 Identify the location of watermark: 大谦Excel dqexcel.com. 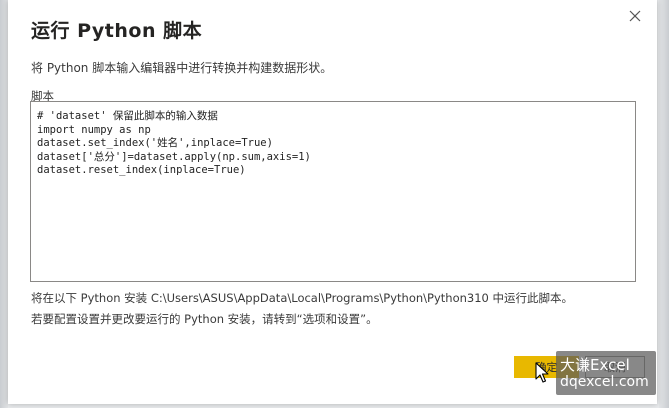
(606, 373).